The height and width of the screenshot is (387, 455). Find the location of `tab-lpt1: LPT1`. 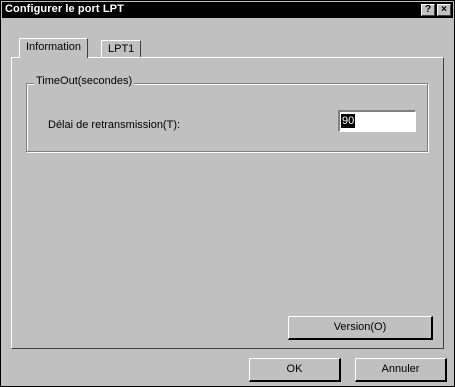

tab-lpt1: LPT1 is located at coordinates (121, 49).